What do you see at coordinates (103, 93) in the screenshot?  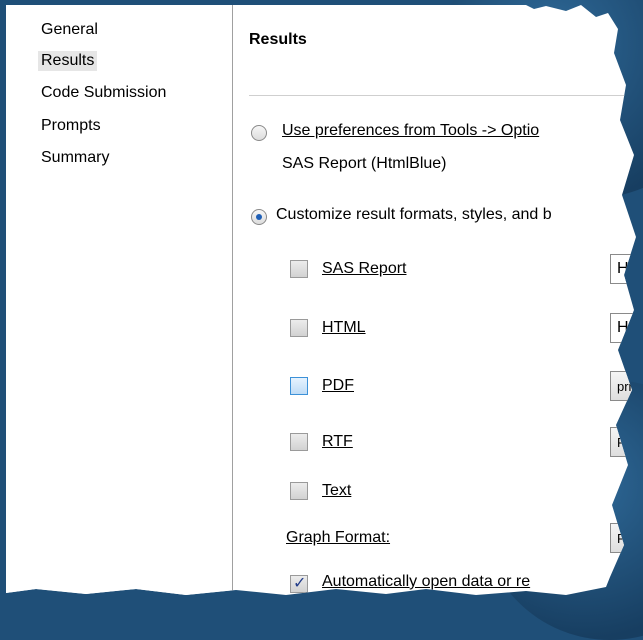 I see `nav-item-code-submission: Code Submission` at bounding box center [103, 93].